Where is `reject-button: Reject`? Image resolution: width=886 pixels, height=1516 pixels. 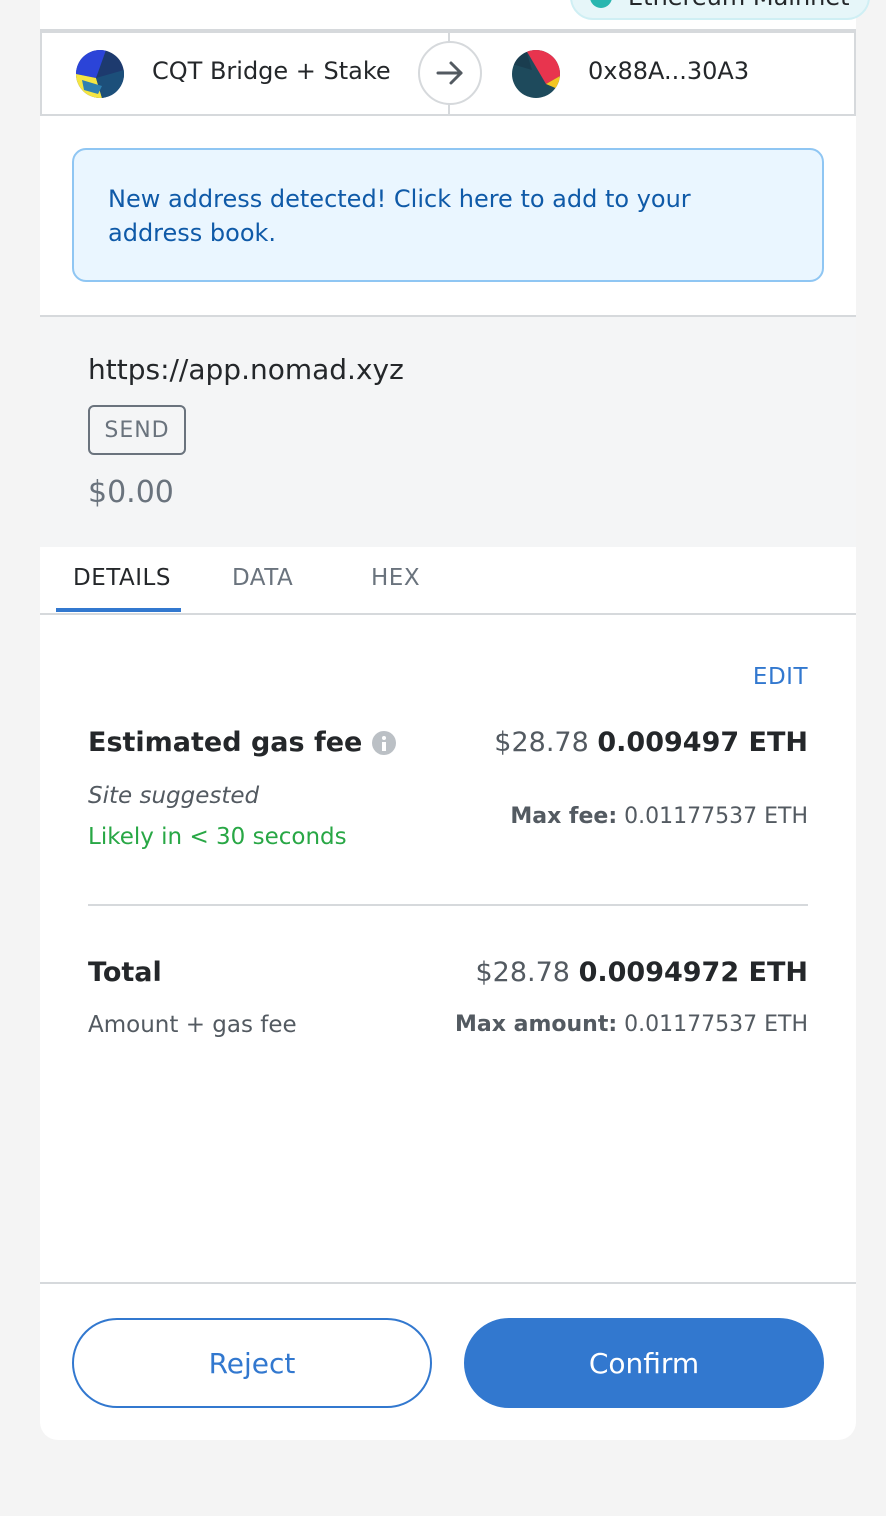
reject-button: Reject is located at coordinates (252, 1363).